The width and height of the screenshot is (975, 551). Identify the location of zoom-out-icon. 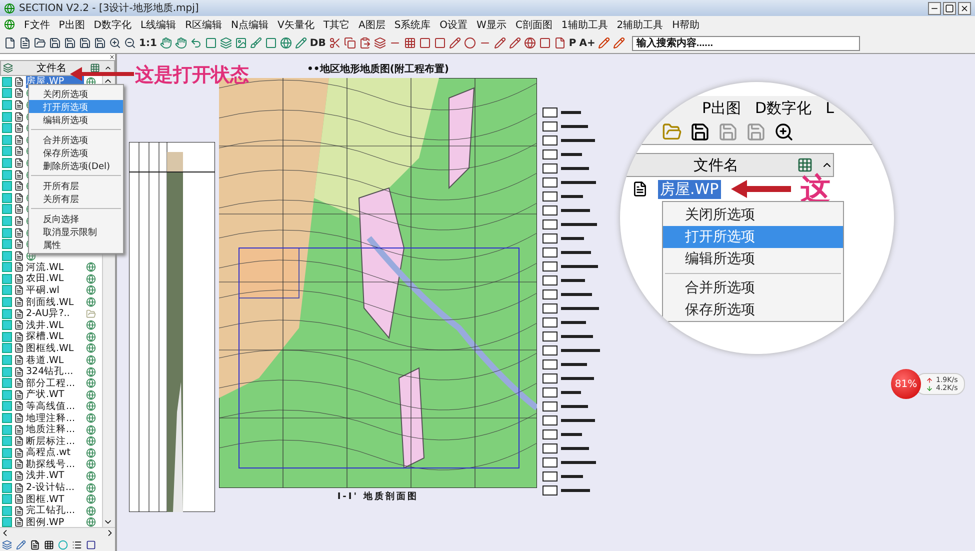
(130, 43).